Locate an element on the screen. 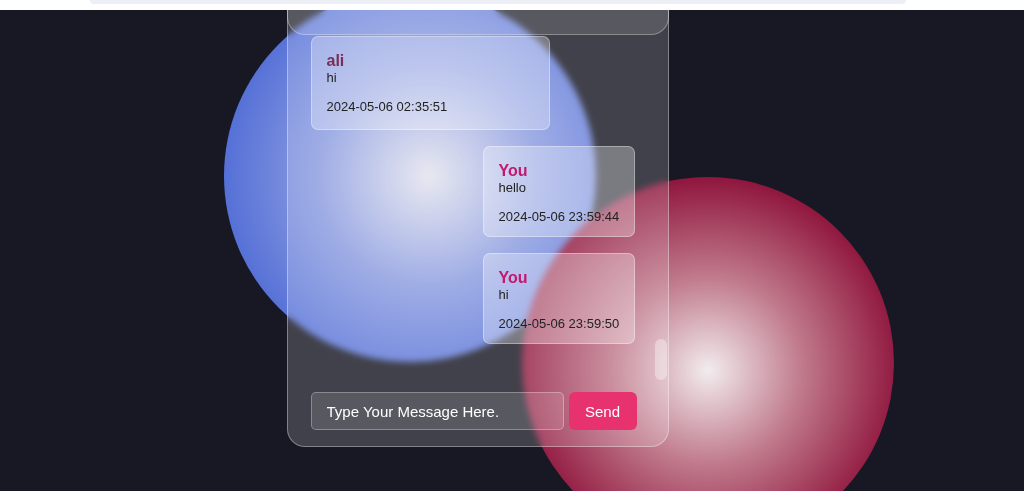  message-time: 2024-05-06 23:59:50 is located at coordinates (559, 323).